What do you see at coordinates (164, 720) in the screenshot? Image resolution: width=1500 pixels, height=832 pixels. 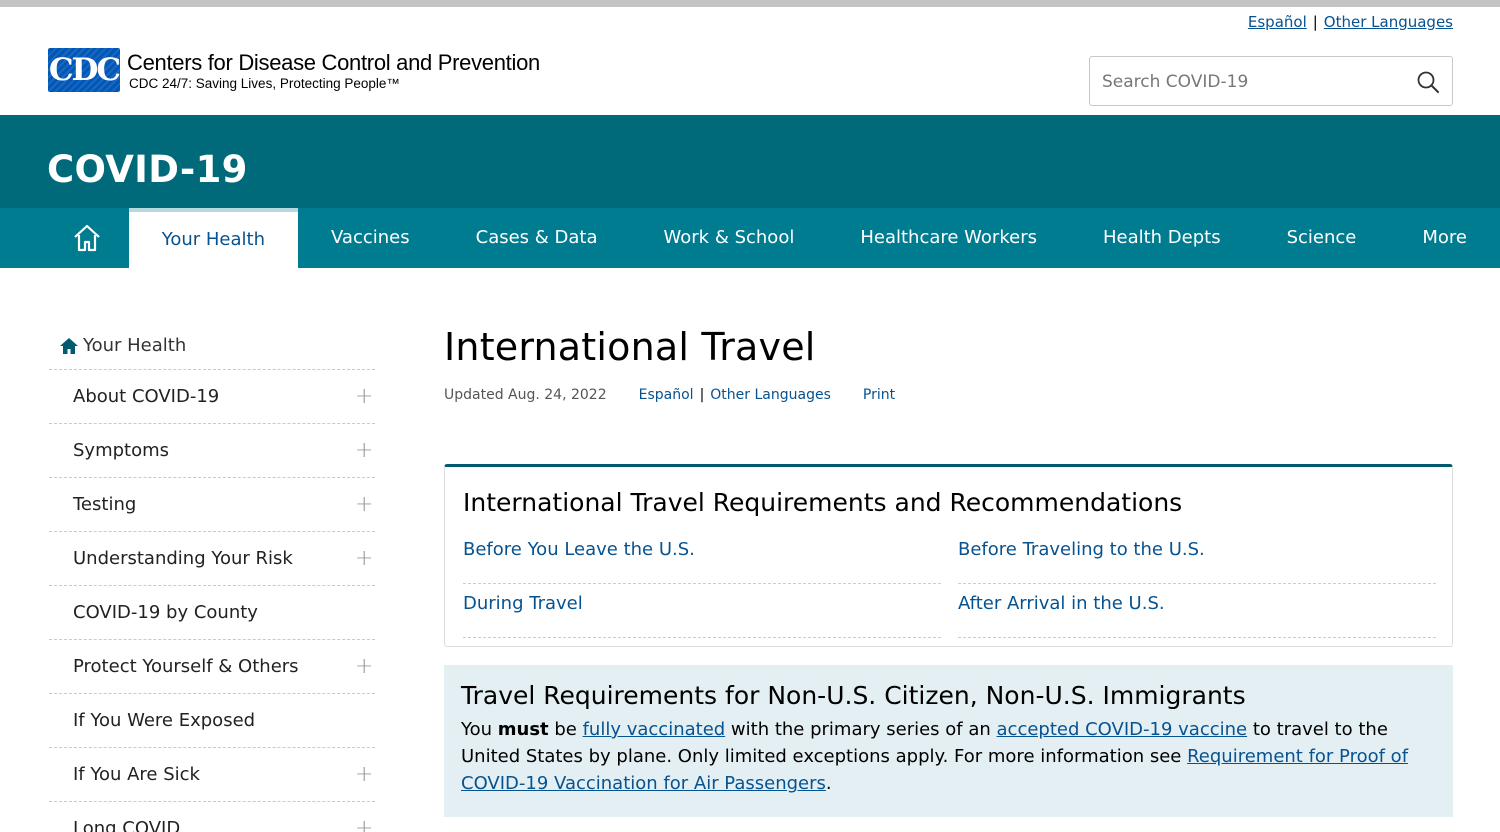 I see `sidebar-item-label: If You Were Exposed` at bounding box center [164, 720].